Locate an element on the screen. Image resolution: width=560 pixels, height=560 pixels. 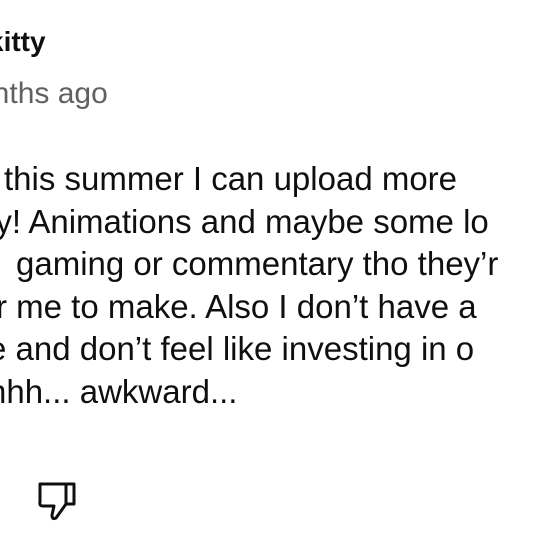
comment-body-line: r me to make. Also I don’t have a is located at coordinates (238, 306).